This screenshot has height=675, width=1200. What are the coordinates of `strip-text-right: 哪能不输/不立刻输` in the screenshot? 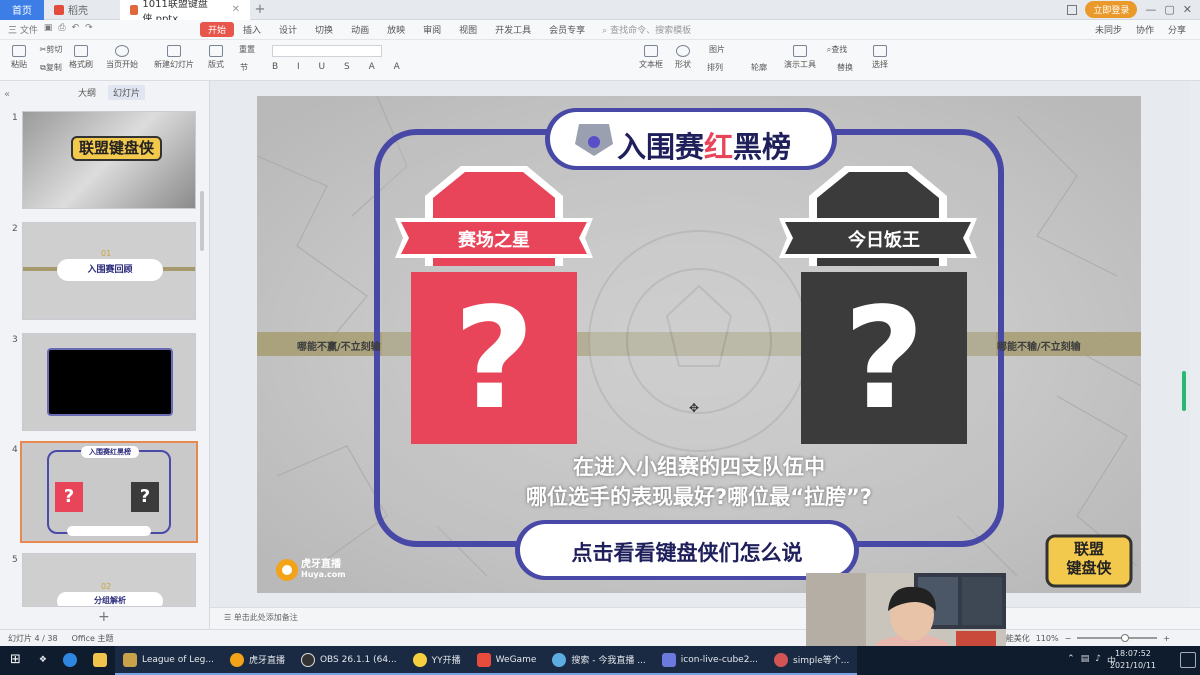 It's located at (1039, 347).